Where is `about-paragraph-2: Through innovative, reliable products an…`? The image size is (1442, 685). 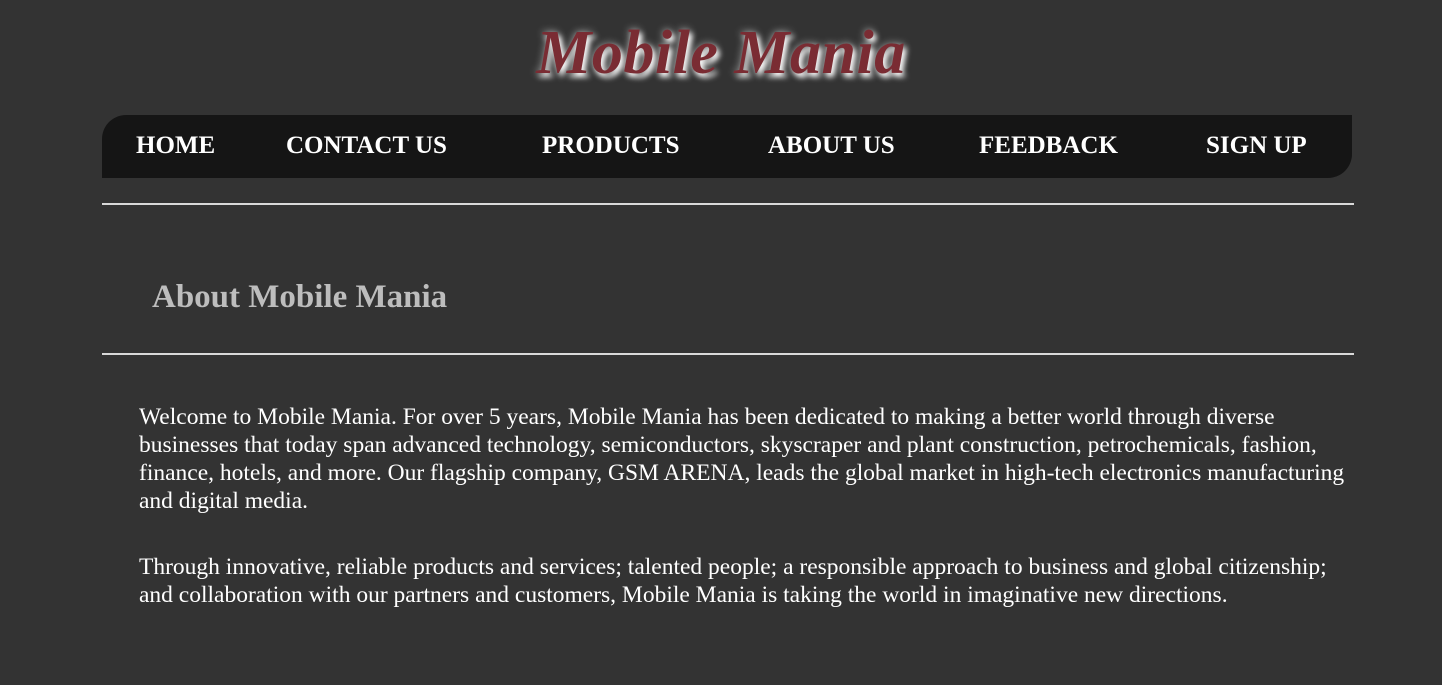
about-paragraph-2: Through innovative, reliable products an… is located at coordinates (733, 581).